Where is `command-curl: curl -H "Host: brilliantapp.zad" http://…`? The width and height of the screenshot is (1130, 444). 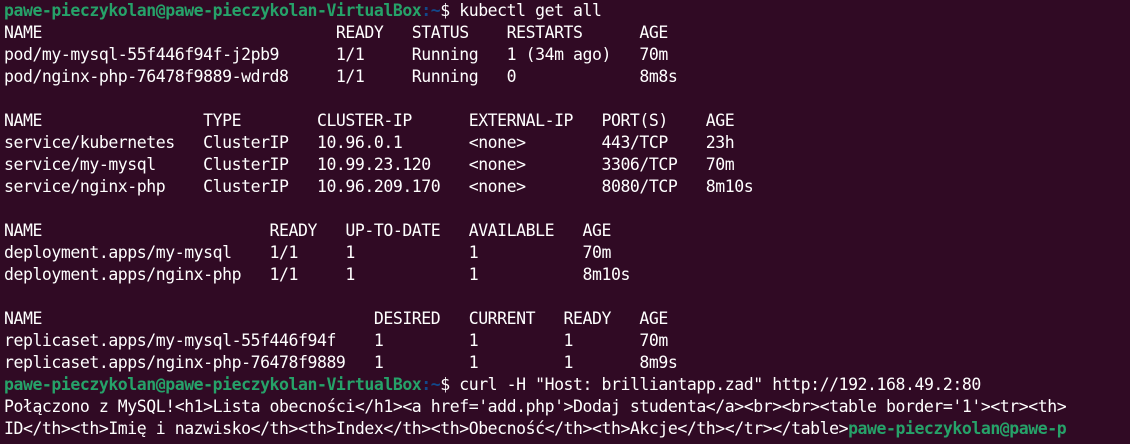
command-curl: curl -H "Host: brilliantapp.zad" http://… is located at coordinates (720, 384).